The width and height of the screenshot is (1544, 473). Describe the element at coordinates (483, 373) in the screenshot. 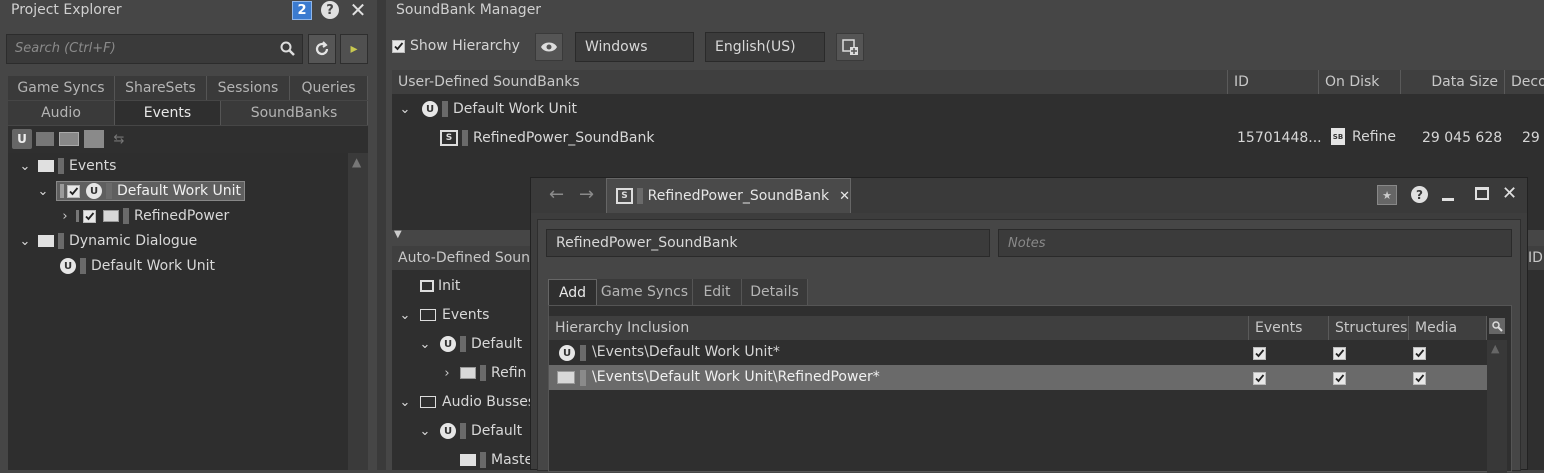

I see `tree-item-refin: › Refin` at that location.